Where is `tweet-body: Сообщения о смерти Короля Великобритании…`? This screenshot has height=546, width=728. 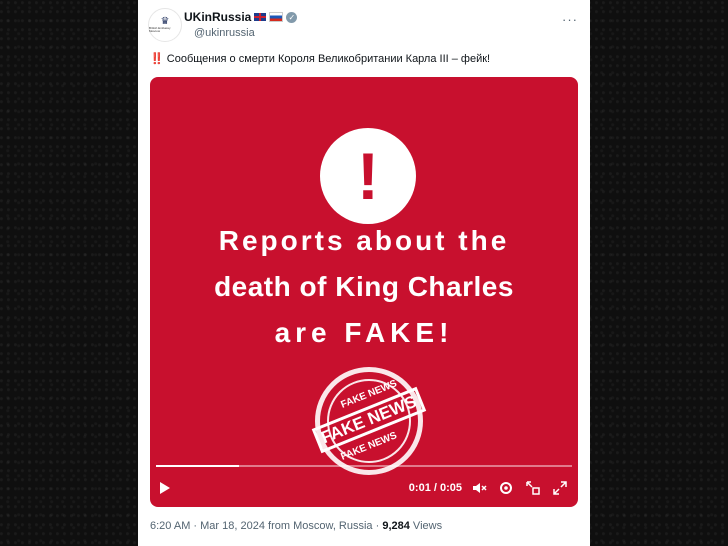
tweet-body: Сообщения о смерти Короля Великобритании… is located at coordinates (328, 59).